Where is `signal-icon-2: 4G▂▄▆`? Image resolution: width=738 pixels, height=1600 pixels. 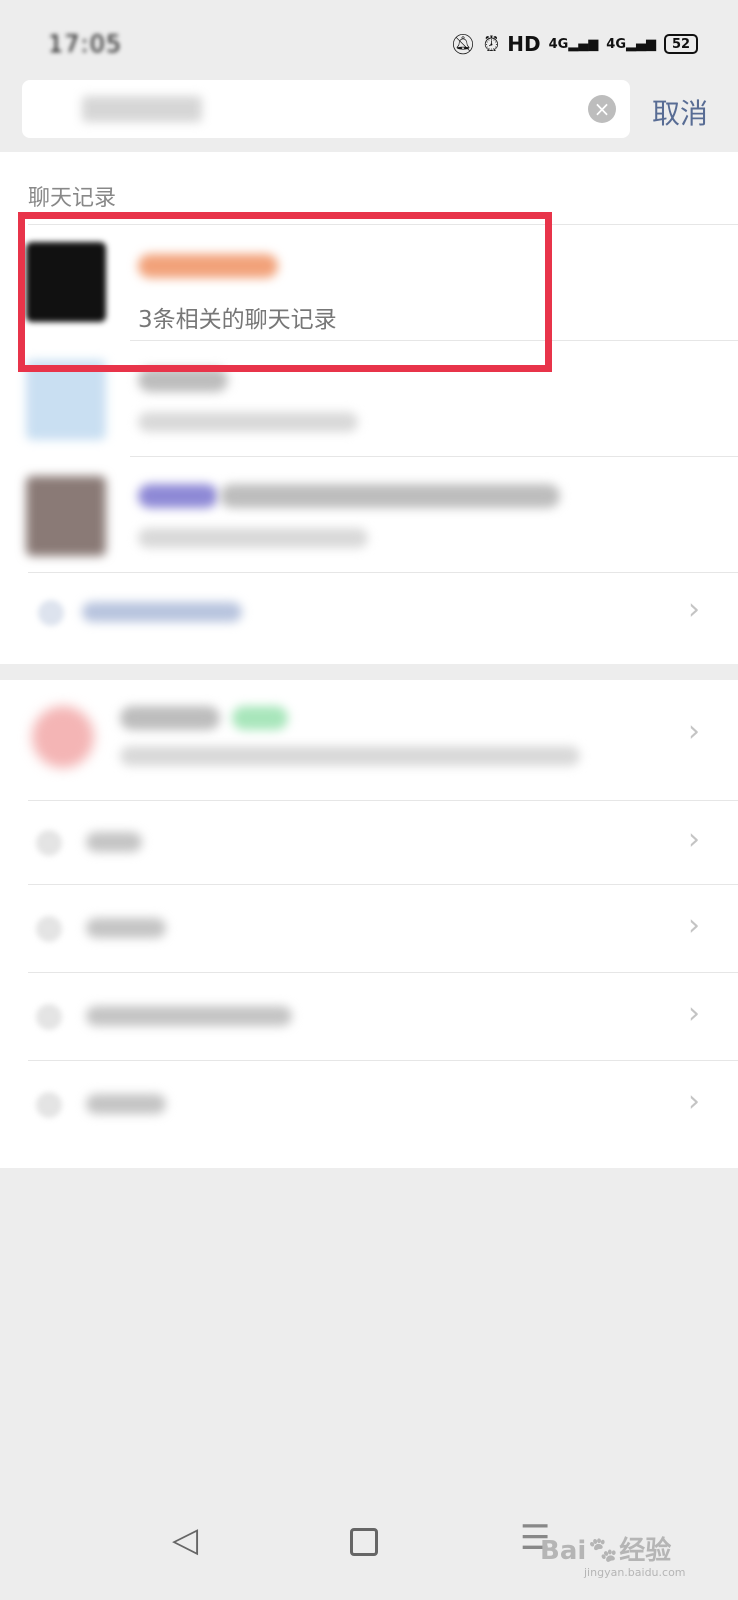 signal-icon-2: 4G▂▄▆ is located at coordinates (631, 44).